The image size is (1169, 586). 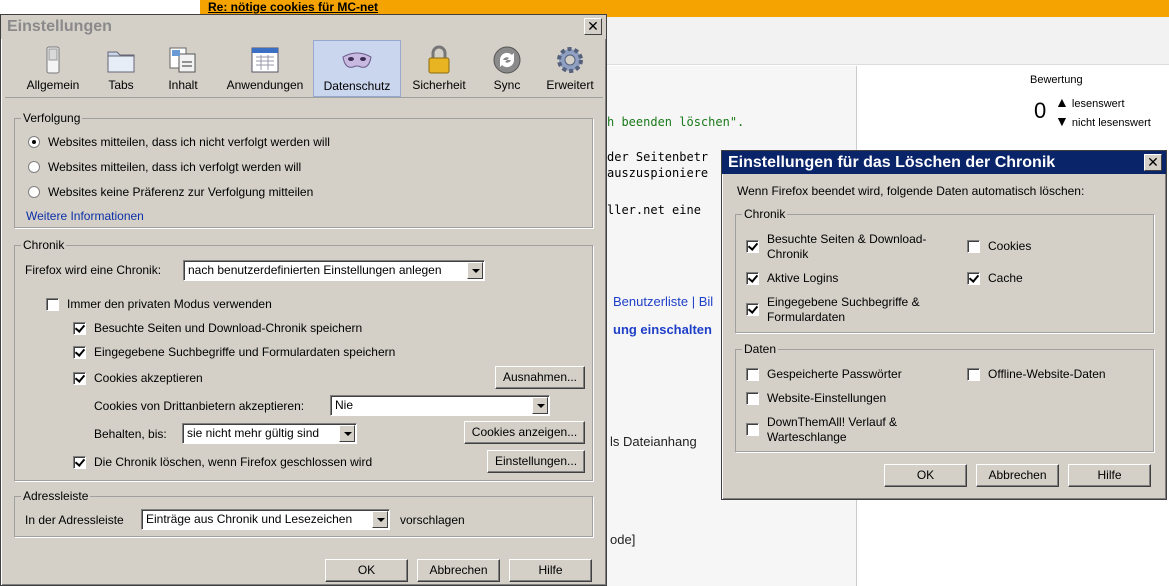 I want to click on clear-ok-button: OK, so click(x=925, y=475).